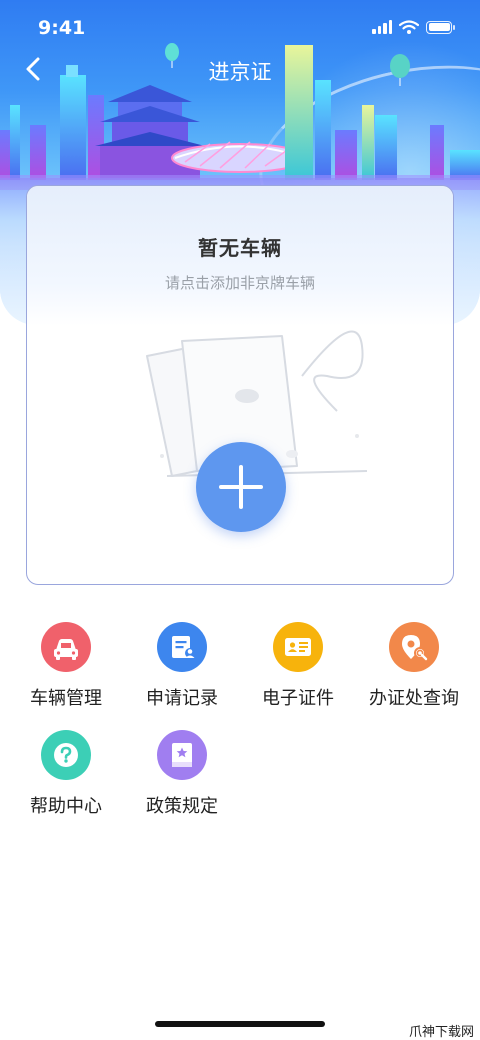  What do you see at coordinates (414, 647) in the screenshot?
I see `location-search-icon` at bounding box center [414, 647].